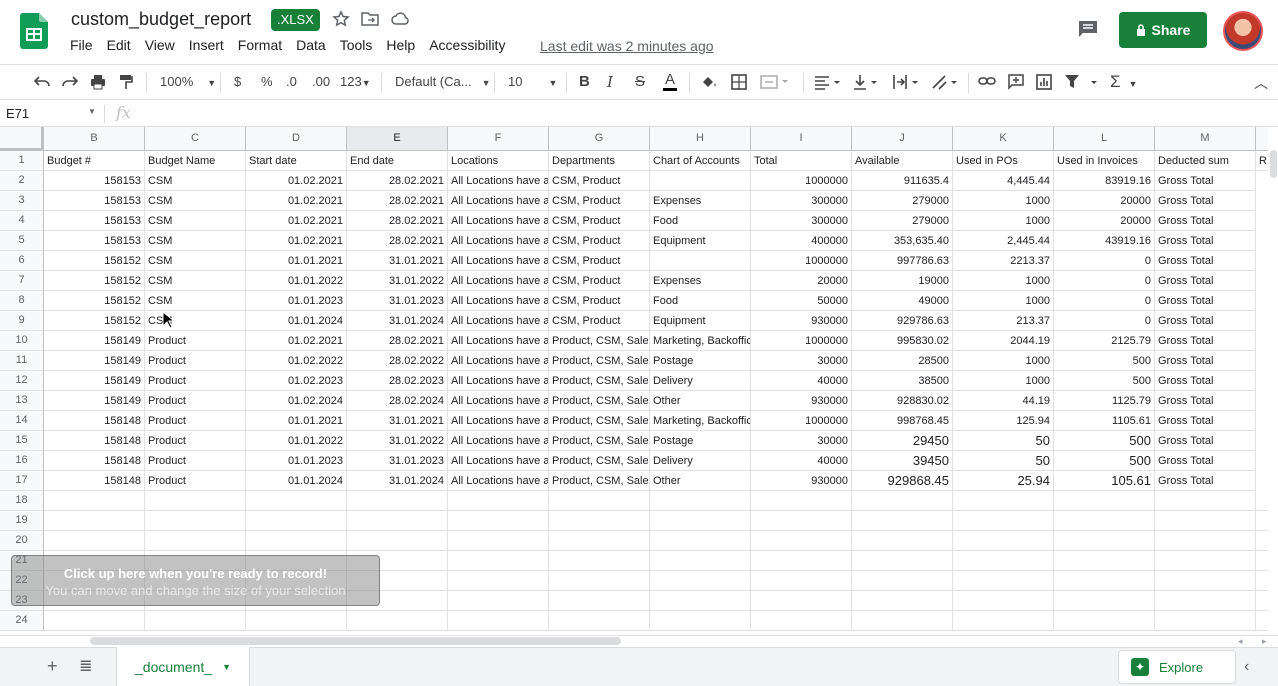  Describe the element at coordinates (1104, 221) in the screenshot. I see `data-cell: 20000` at that location.